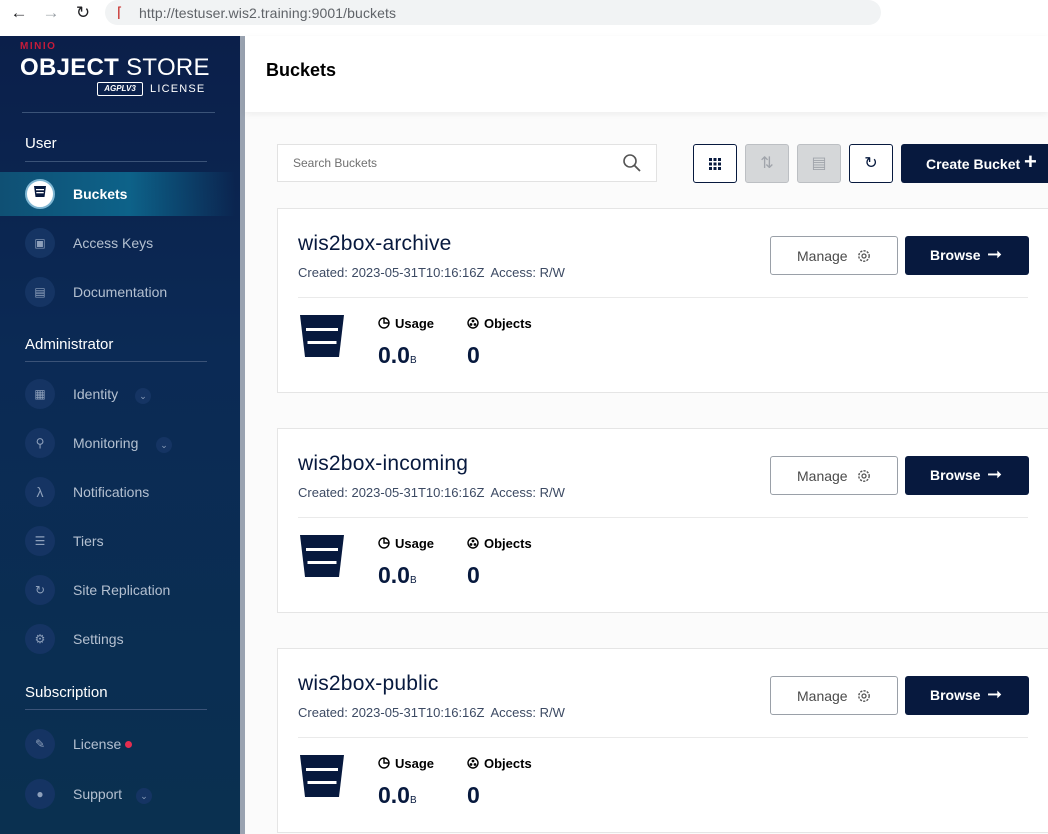  Describe the element at coordinates (117, 394) in the screenshot. I see `sidebar-item-identity: ▦ Identity ⌄` at that location.